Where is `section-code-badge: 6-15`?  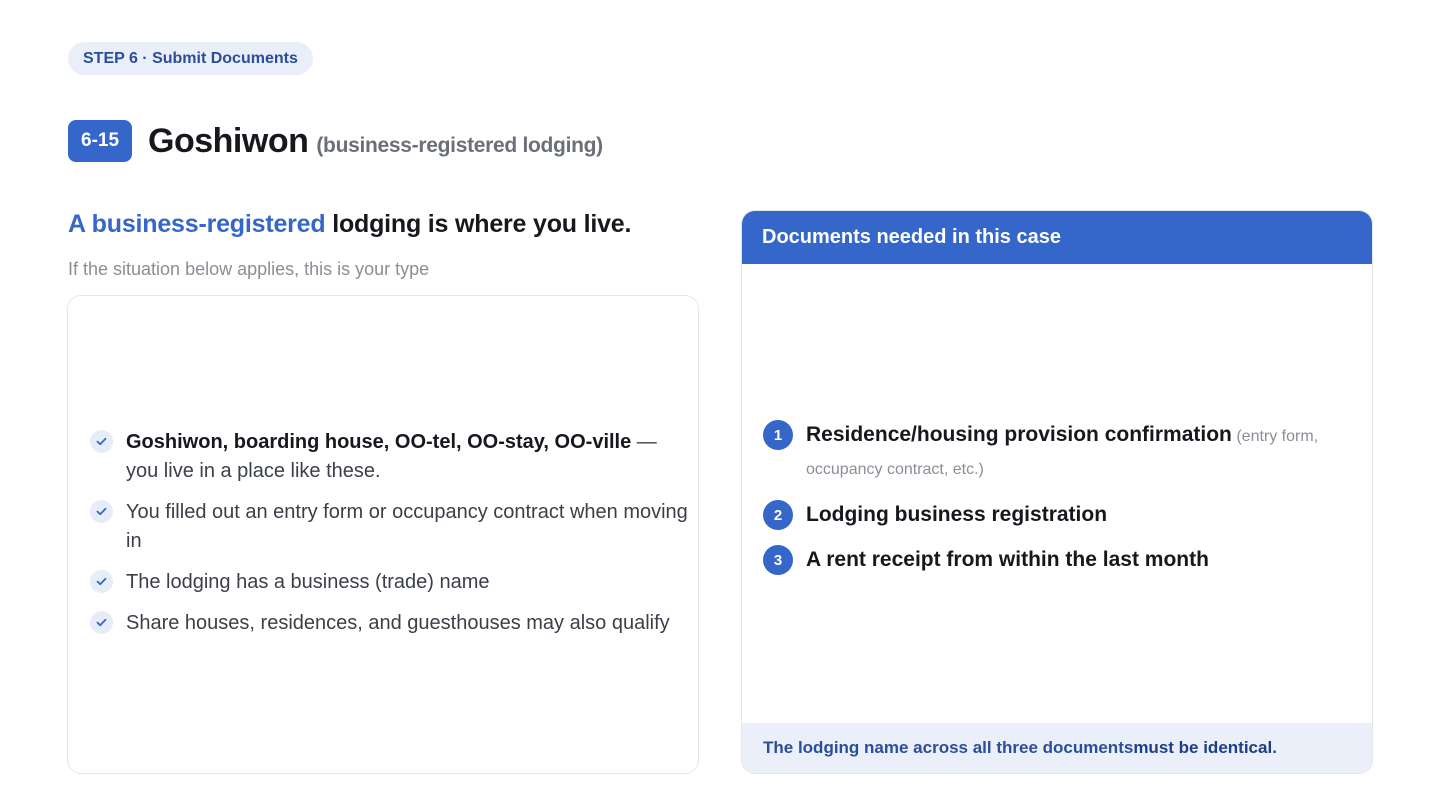 section-code-badge: 6-15 is located at coordinates (100, 141).